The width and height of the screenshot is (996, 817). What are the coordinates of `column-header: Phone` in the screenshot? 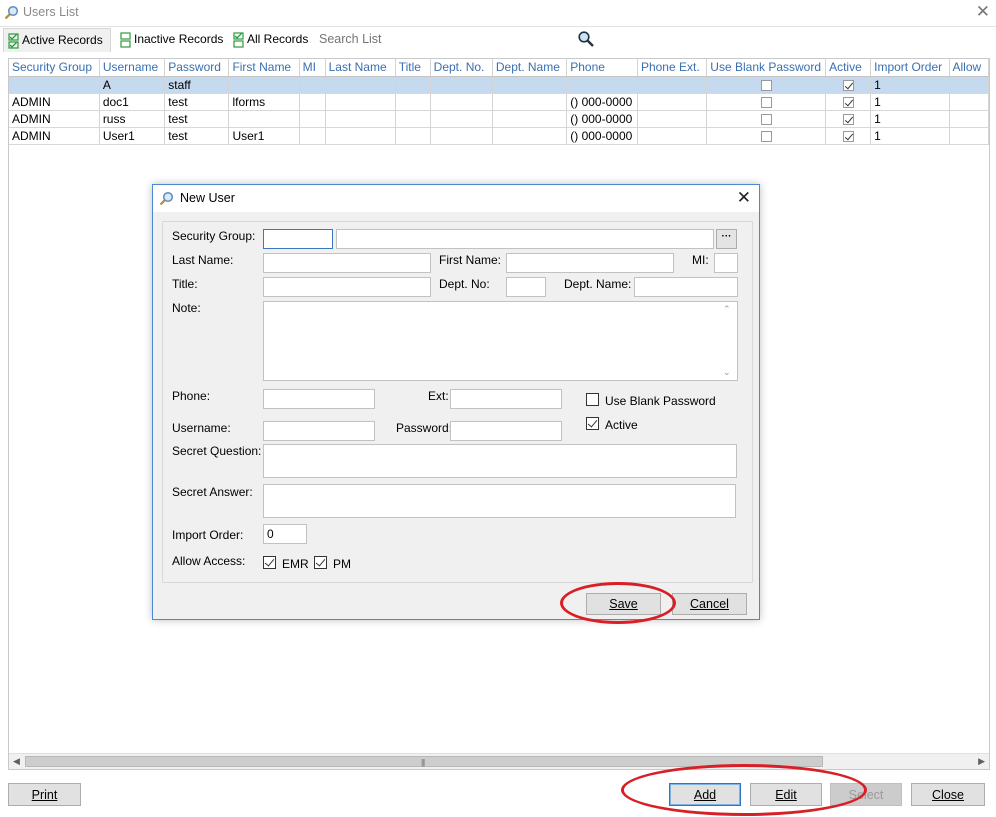 It's located at (602, 68).